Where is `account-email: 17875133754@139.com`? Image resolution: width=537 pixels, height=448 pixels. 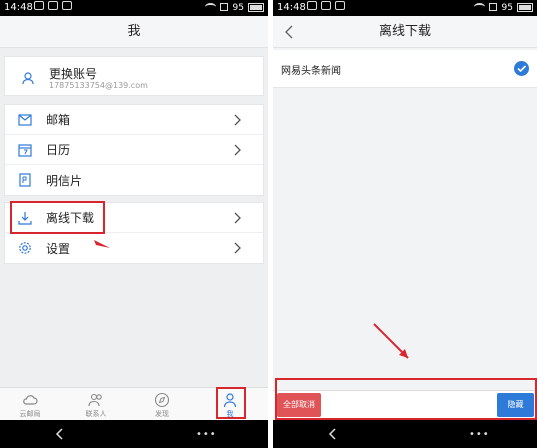
account-email: 17875133754@139.com is located at coordinates (98, 85).